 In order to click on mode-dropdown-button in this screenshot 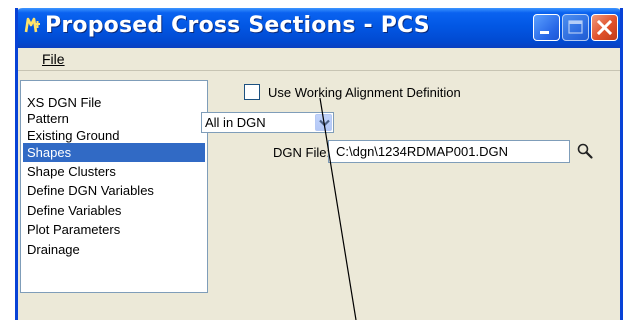, I will do `click(323, 122)`.